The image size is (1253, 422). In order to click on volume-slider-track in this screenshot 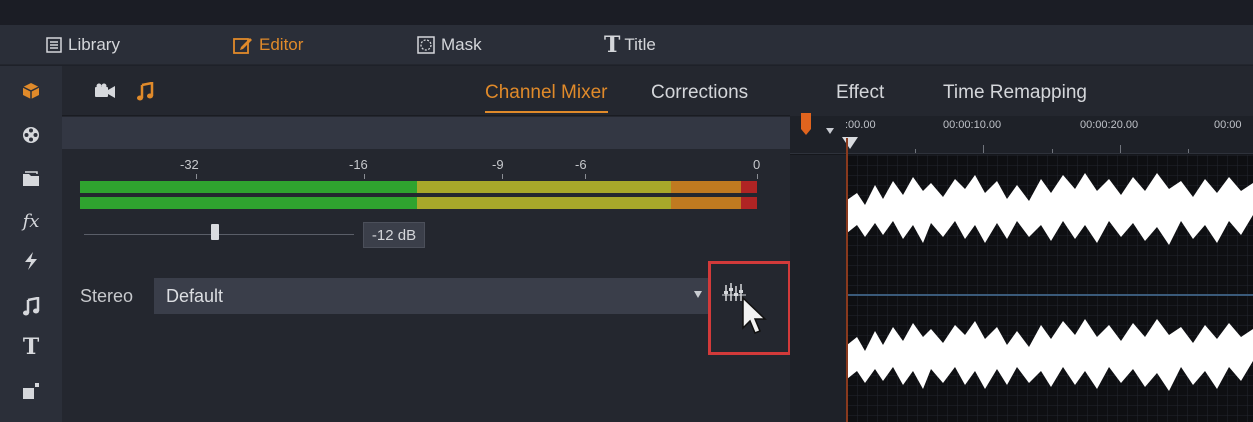, I will do `click(219, 234)`.